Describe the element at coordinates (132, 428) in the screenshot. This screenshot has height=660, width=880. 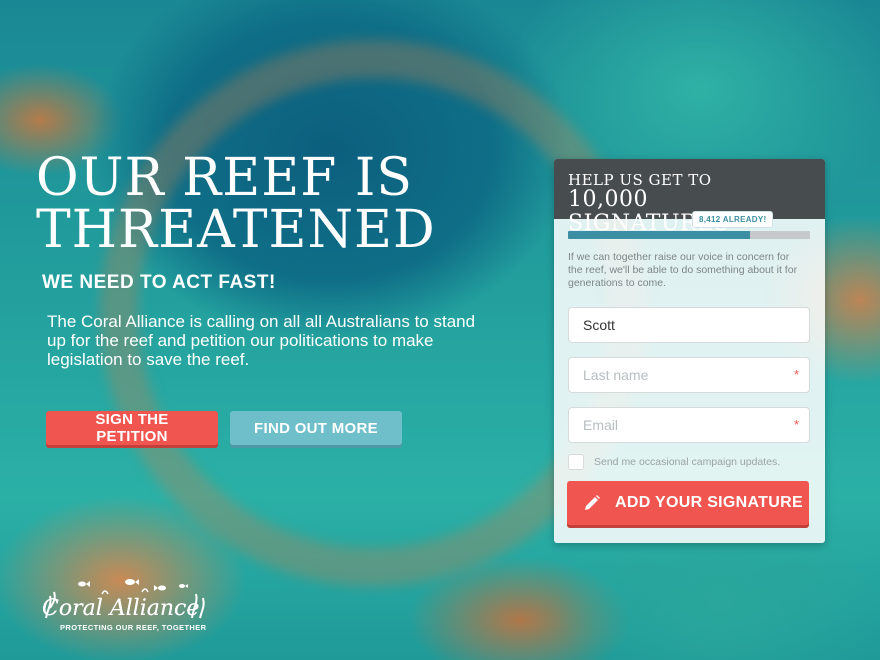
I see `sign-petition-button: SIGN THE PETITION` at that location.